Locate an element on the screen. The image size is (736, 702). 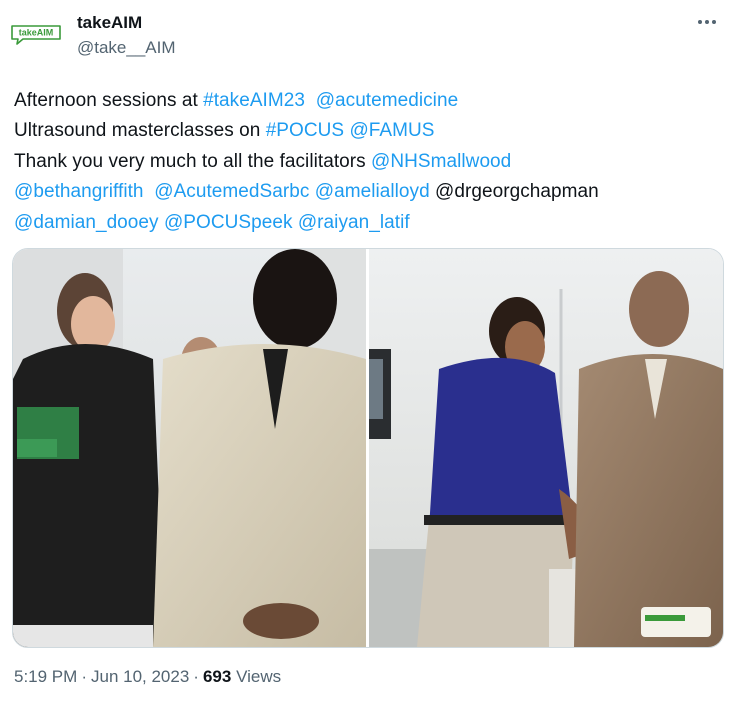
author-handle: @take__AIM is located at coordinates (126, 48).